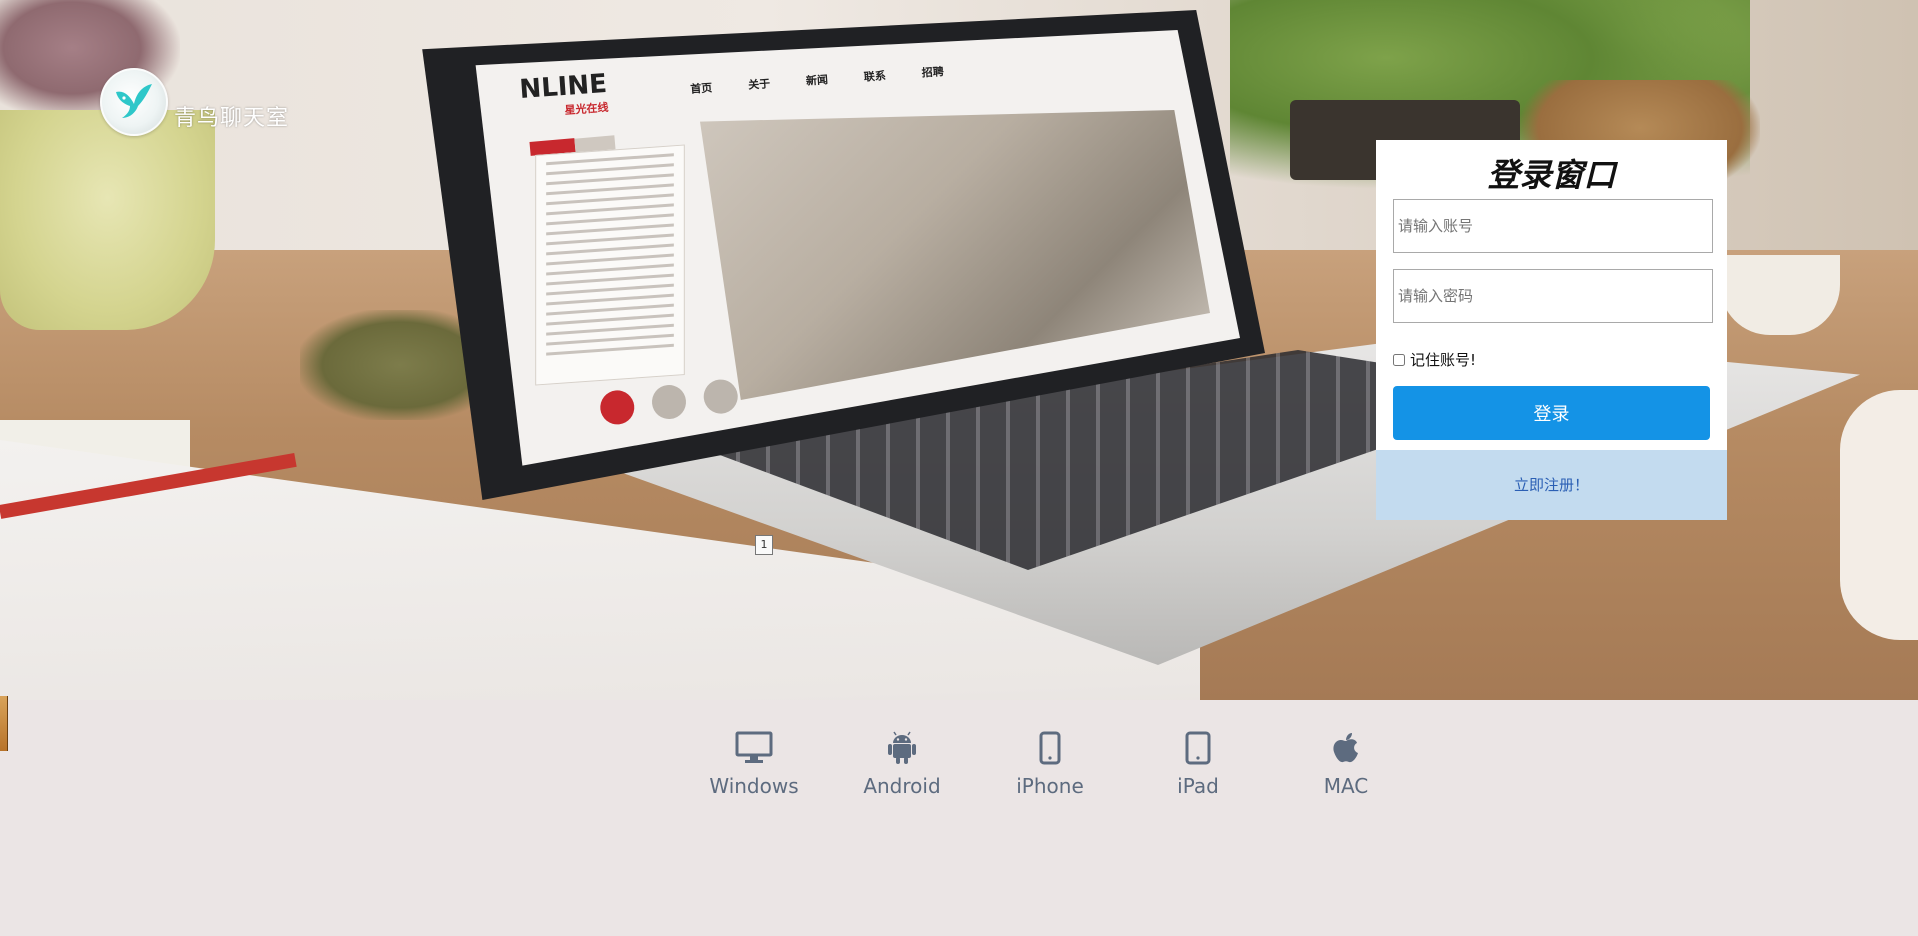 The image size is (1918, 936). I want to click on bird-logo-icon, so click(134, 102).